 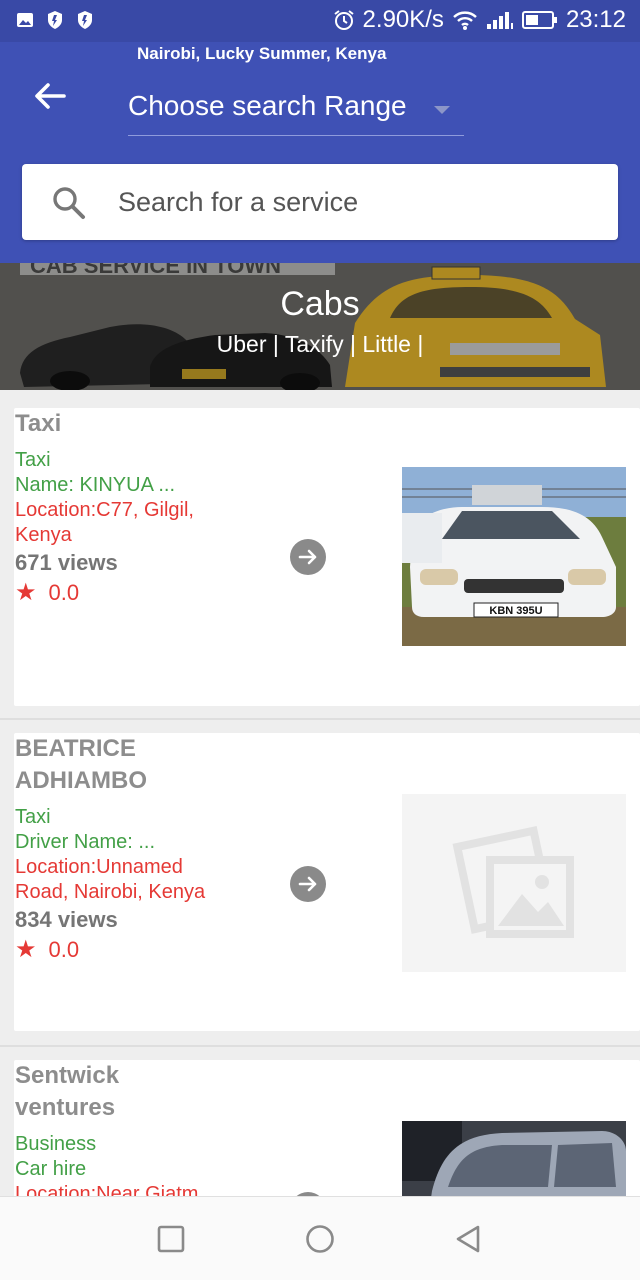 I want to click on signal-icon, so click(x=499, y=20).